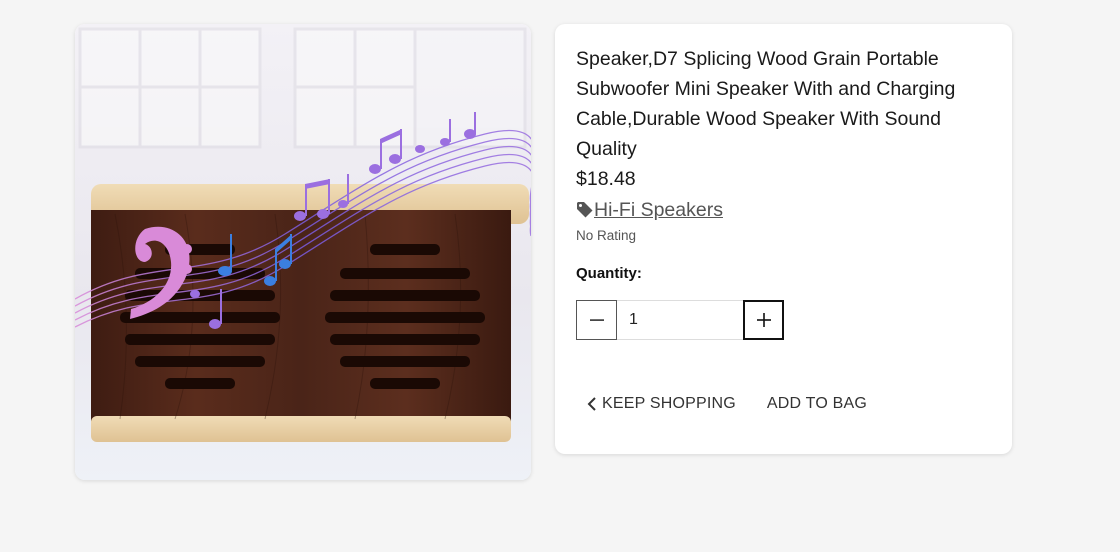 This screenshot has width=1120, height=552. I want to click on product-price: $18.48, so click(606, 179).